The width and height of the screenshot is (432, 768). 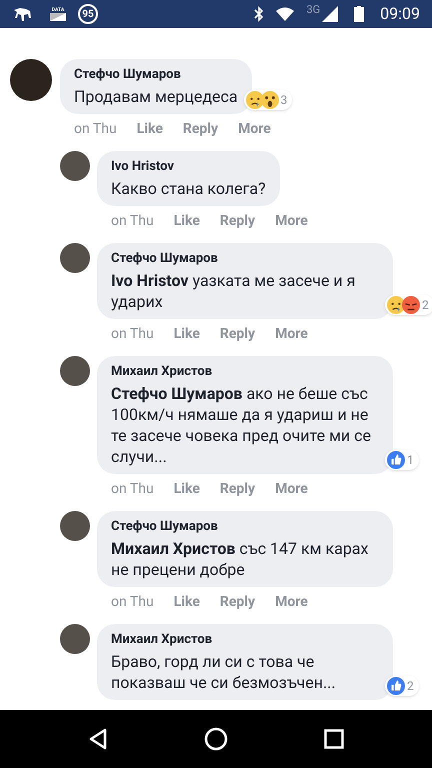 I want to click on data-icon, so click(x=58, y=16).